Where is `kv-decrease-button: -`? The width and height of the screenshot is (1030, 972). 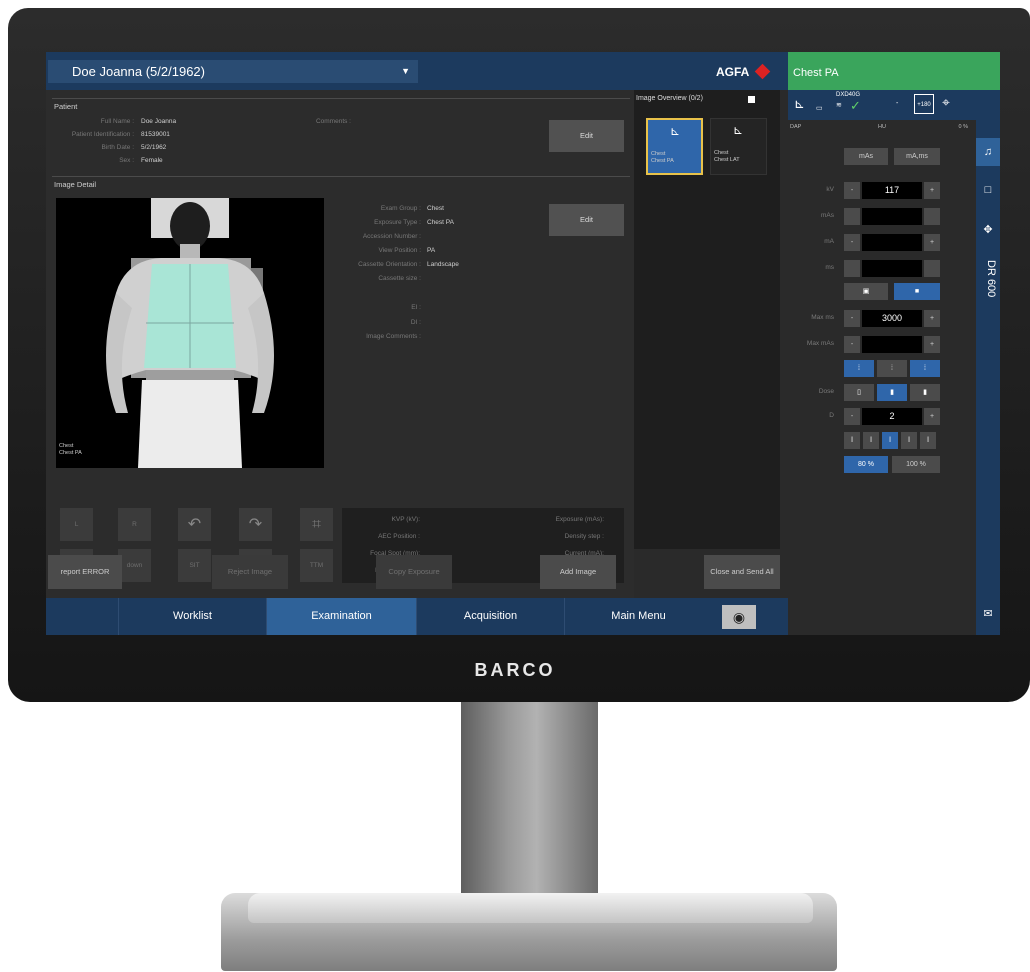 kv-decrease-button: - is located at coordinates (852, 190).